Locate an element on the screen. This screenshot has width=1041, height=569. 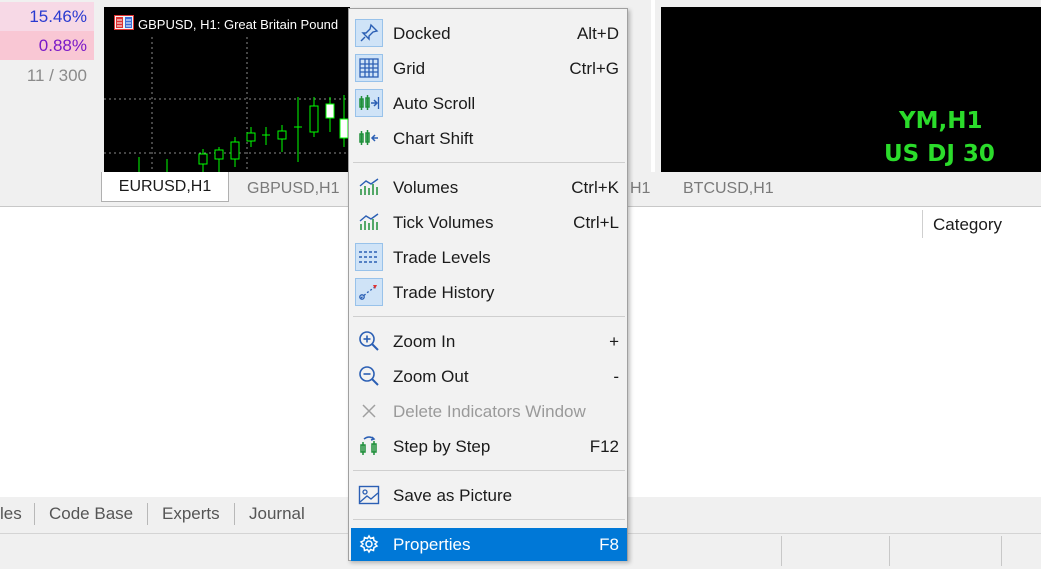
chart-symbol-label: YM,H1 is located at coordinates (941, 121).